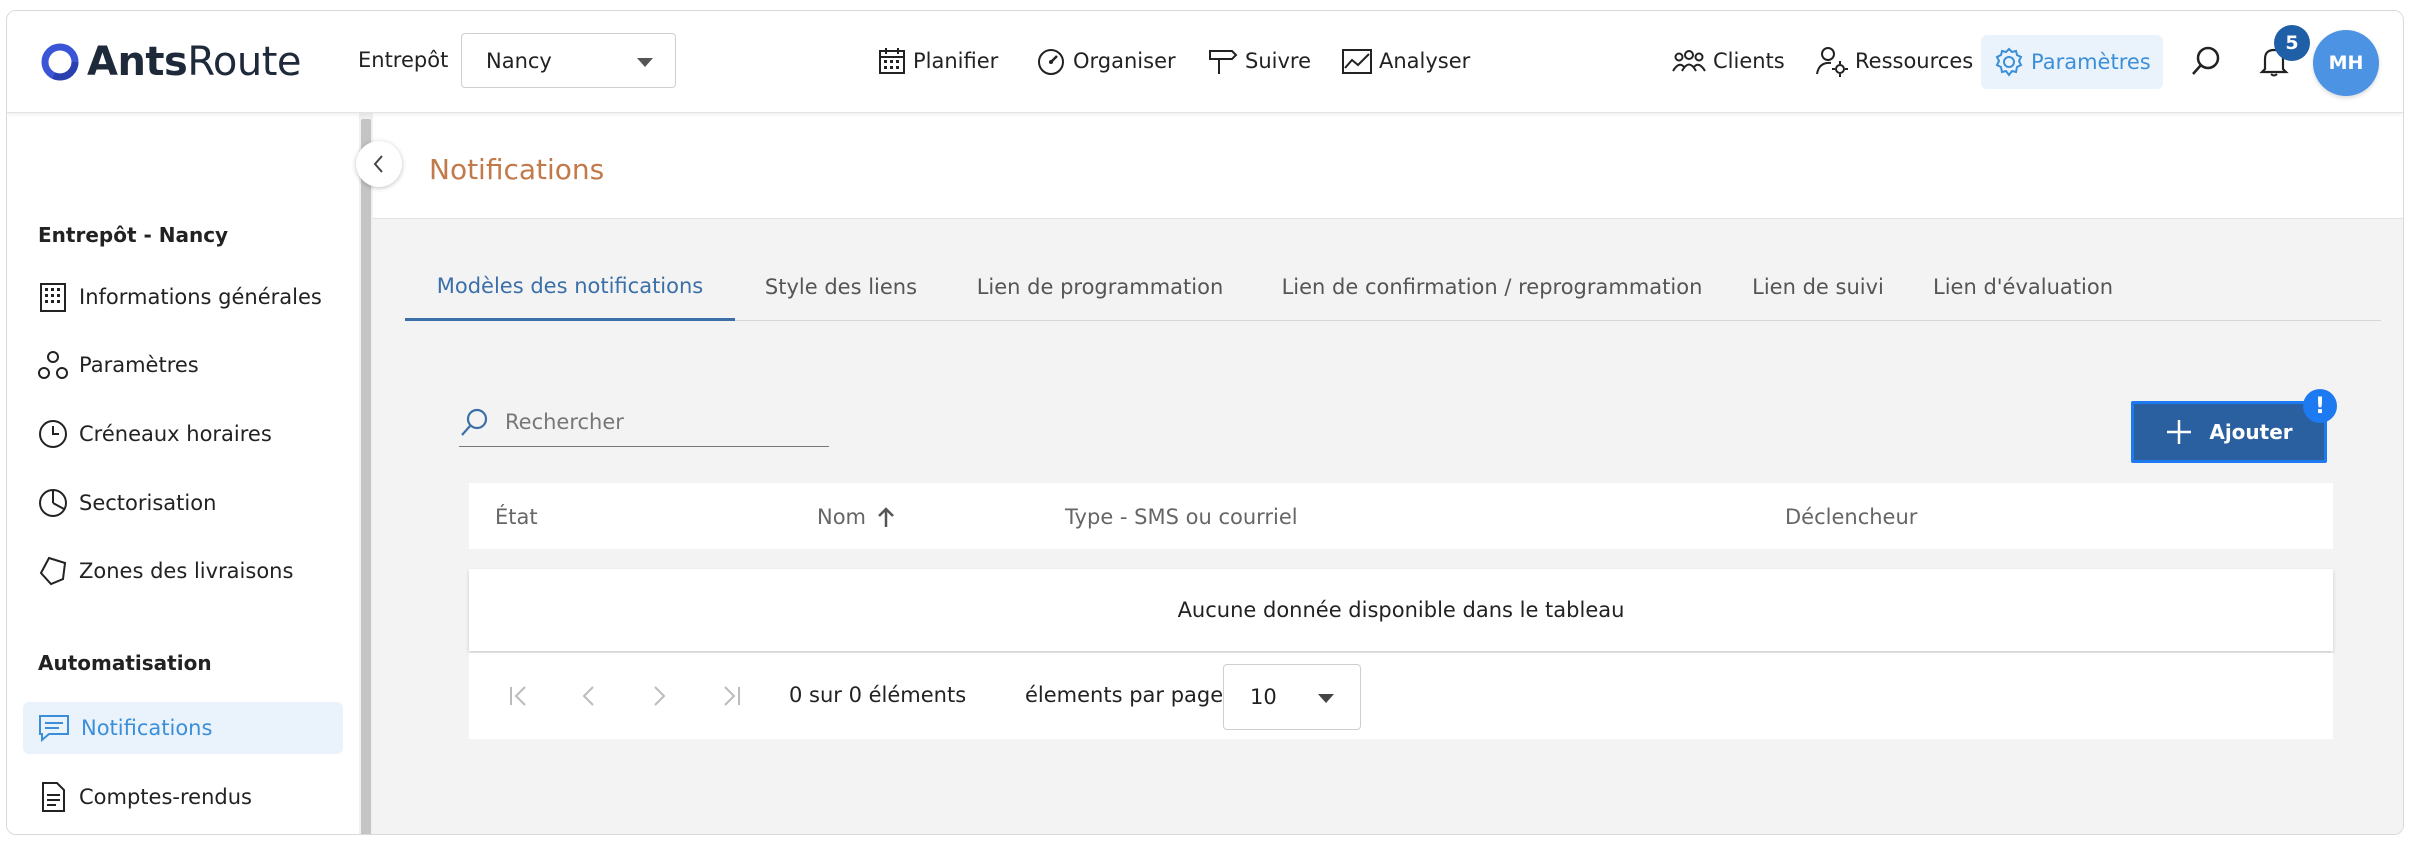  Describe the element at coordinates (1401, 696) in the screenshot. I see `pagination: 0 sur 0 éléments élements par page 10` at that location.